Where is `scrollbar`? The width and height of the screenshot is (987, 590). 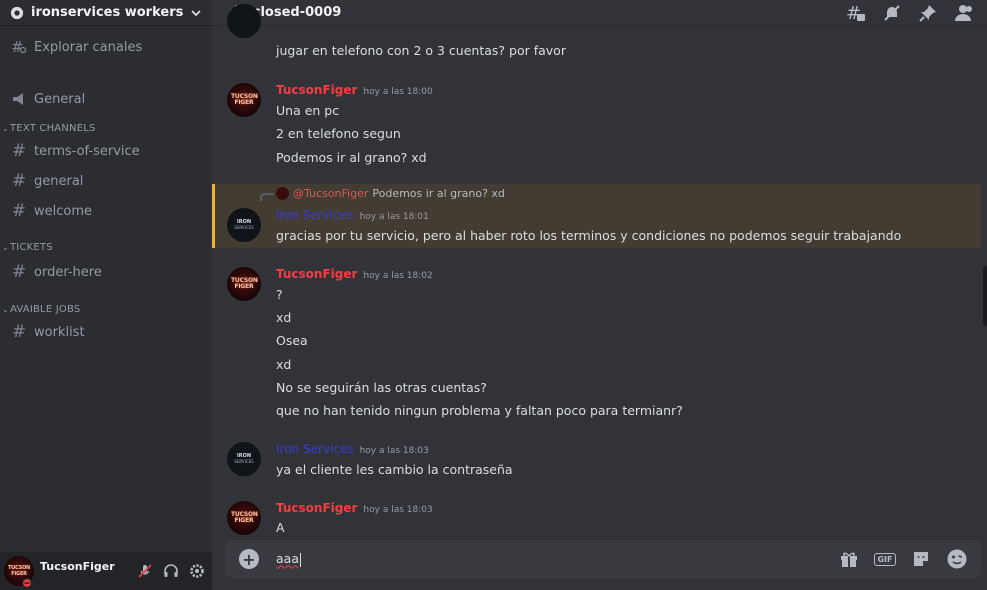 scrollbar is located at coordinates (984, 281).